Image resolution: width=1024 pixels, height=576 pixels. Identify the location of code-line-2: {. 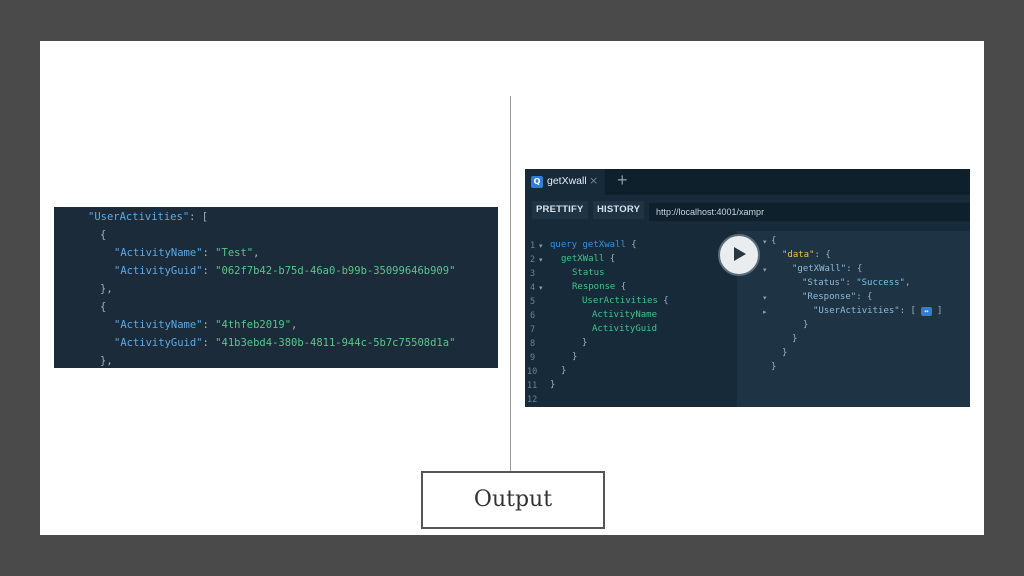
(103, 235).